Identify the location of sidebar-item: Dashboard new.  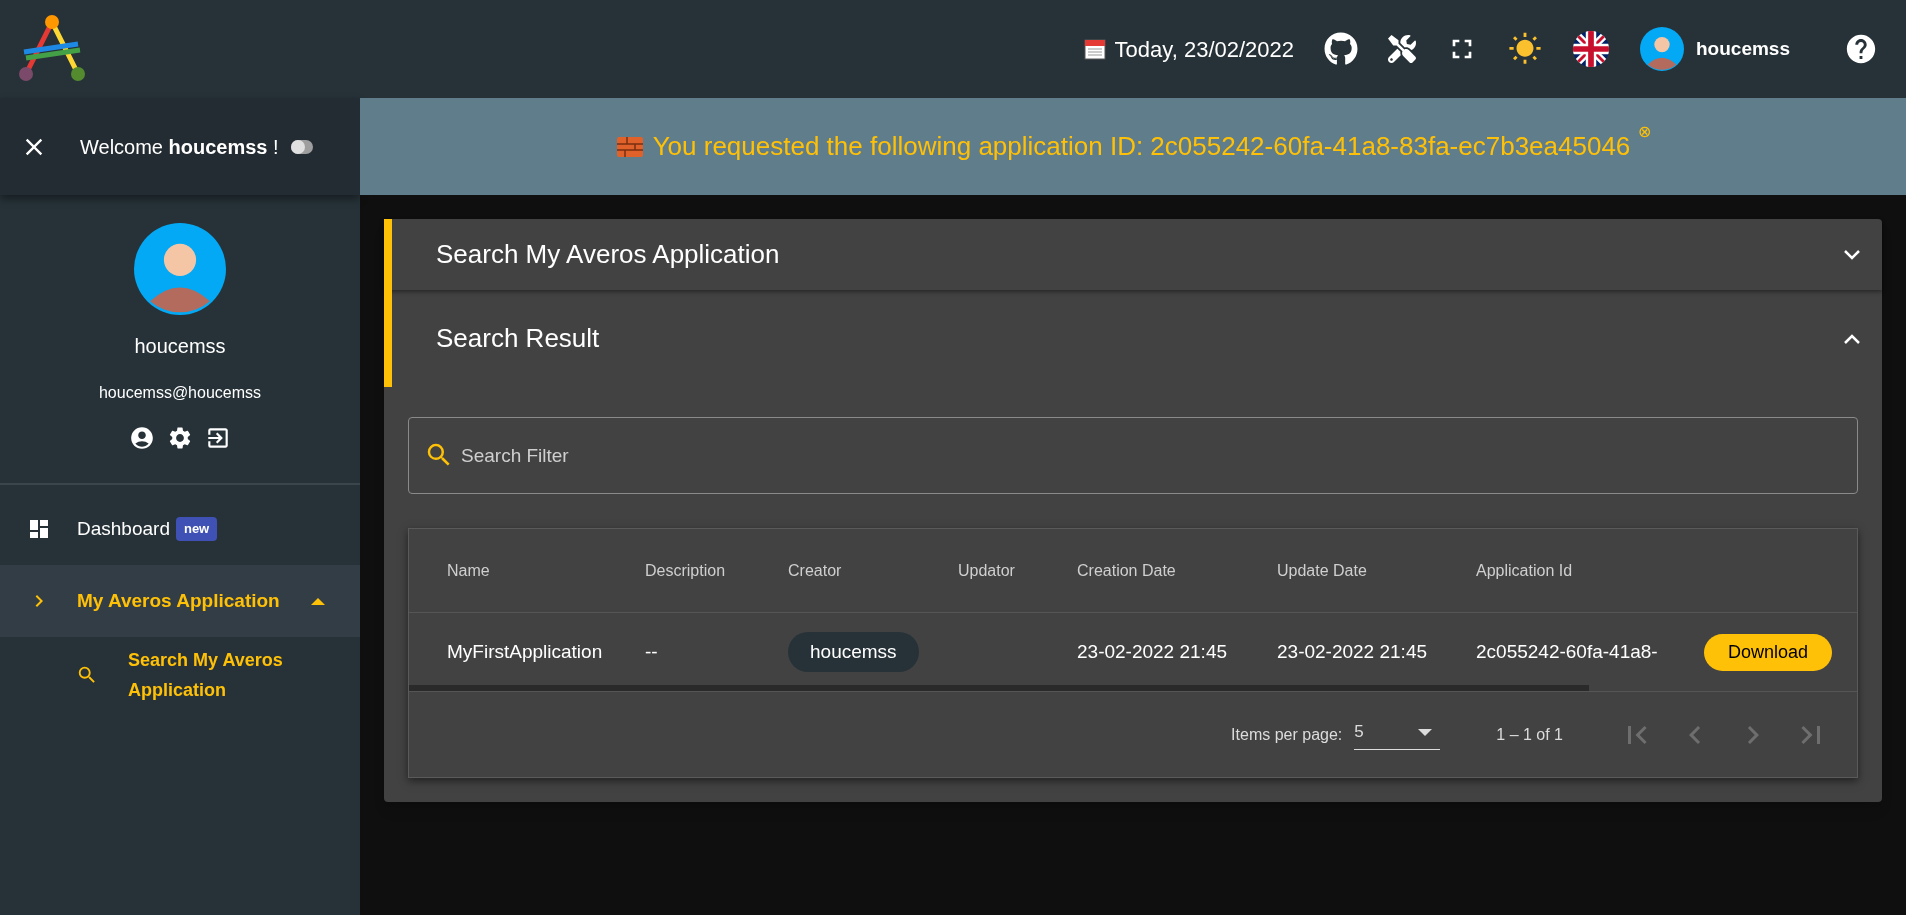
(180, 529).